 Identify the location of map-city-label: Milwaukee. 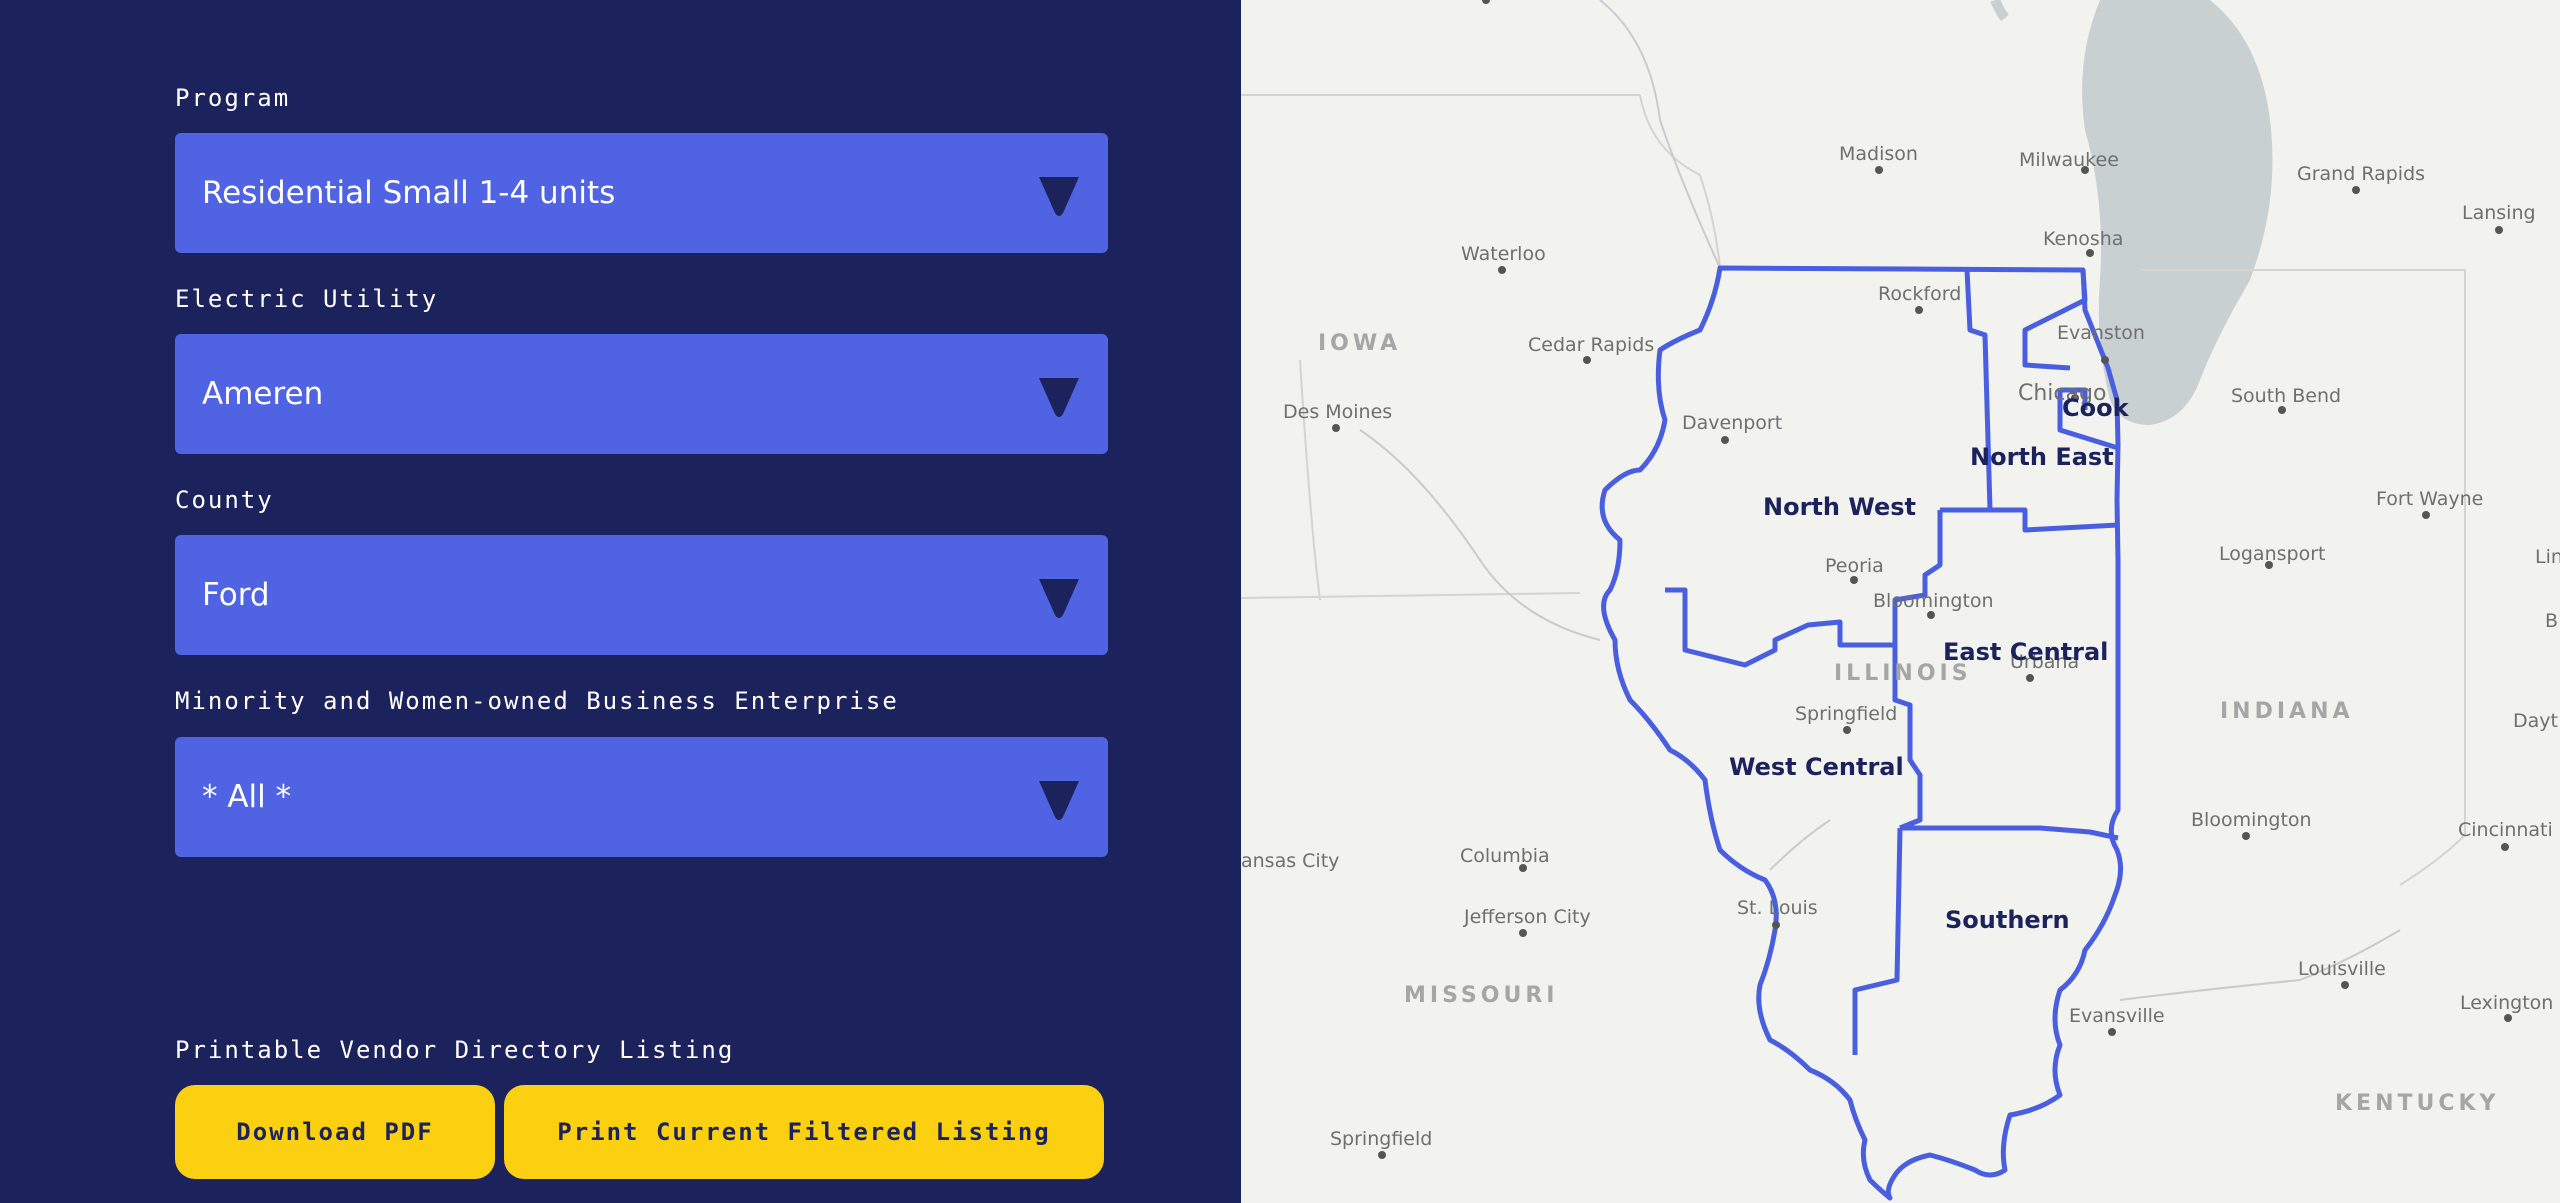
(2069, 160).